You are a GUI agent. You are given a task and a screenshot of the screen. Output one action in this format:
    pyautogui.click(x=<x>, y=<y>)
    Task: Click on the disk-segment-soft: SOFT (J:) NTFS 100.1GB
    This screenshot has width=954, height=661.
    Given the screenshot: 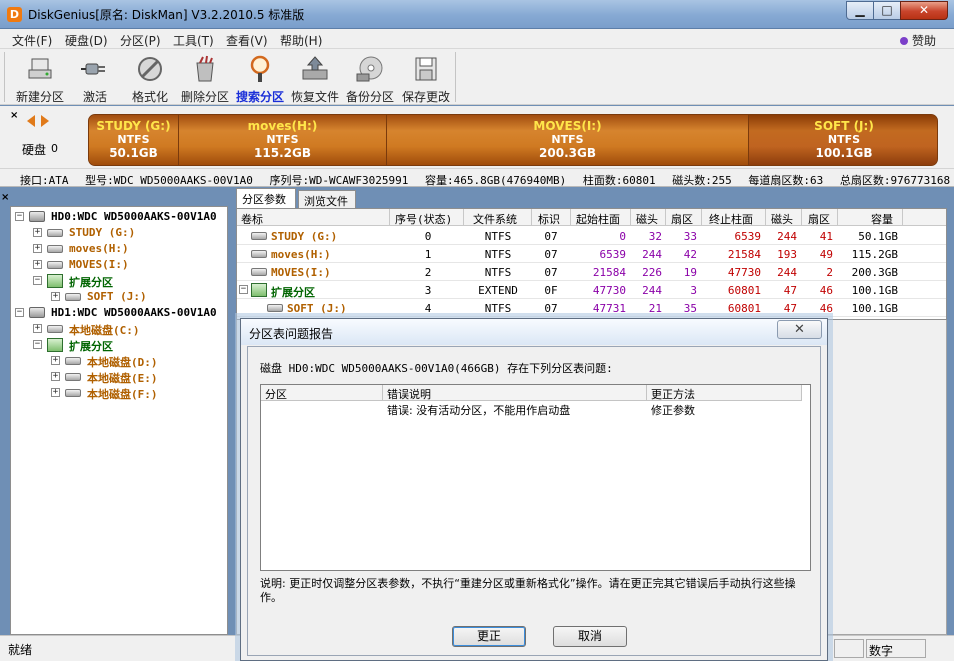 What is the action you would take?
    pyautogui.click(x=843, y=140)
    